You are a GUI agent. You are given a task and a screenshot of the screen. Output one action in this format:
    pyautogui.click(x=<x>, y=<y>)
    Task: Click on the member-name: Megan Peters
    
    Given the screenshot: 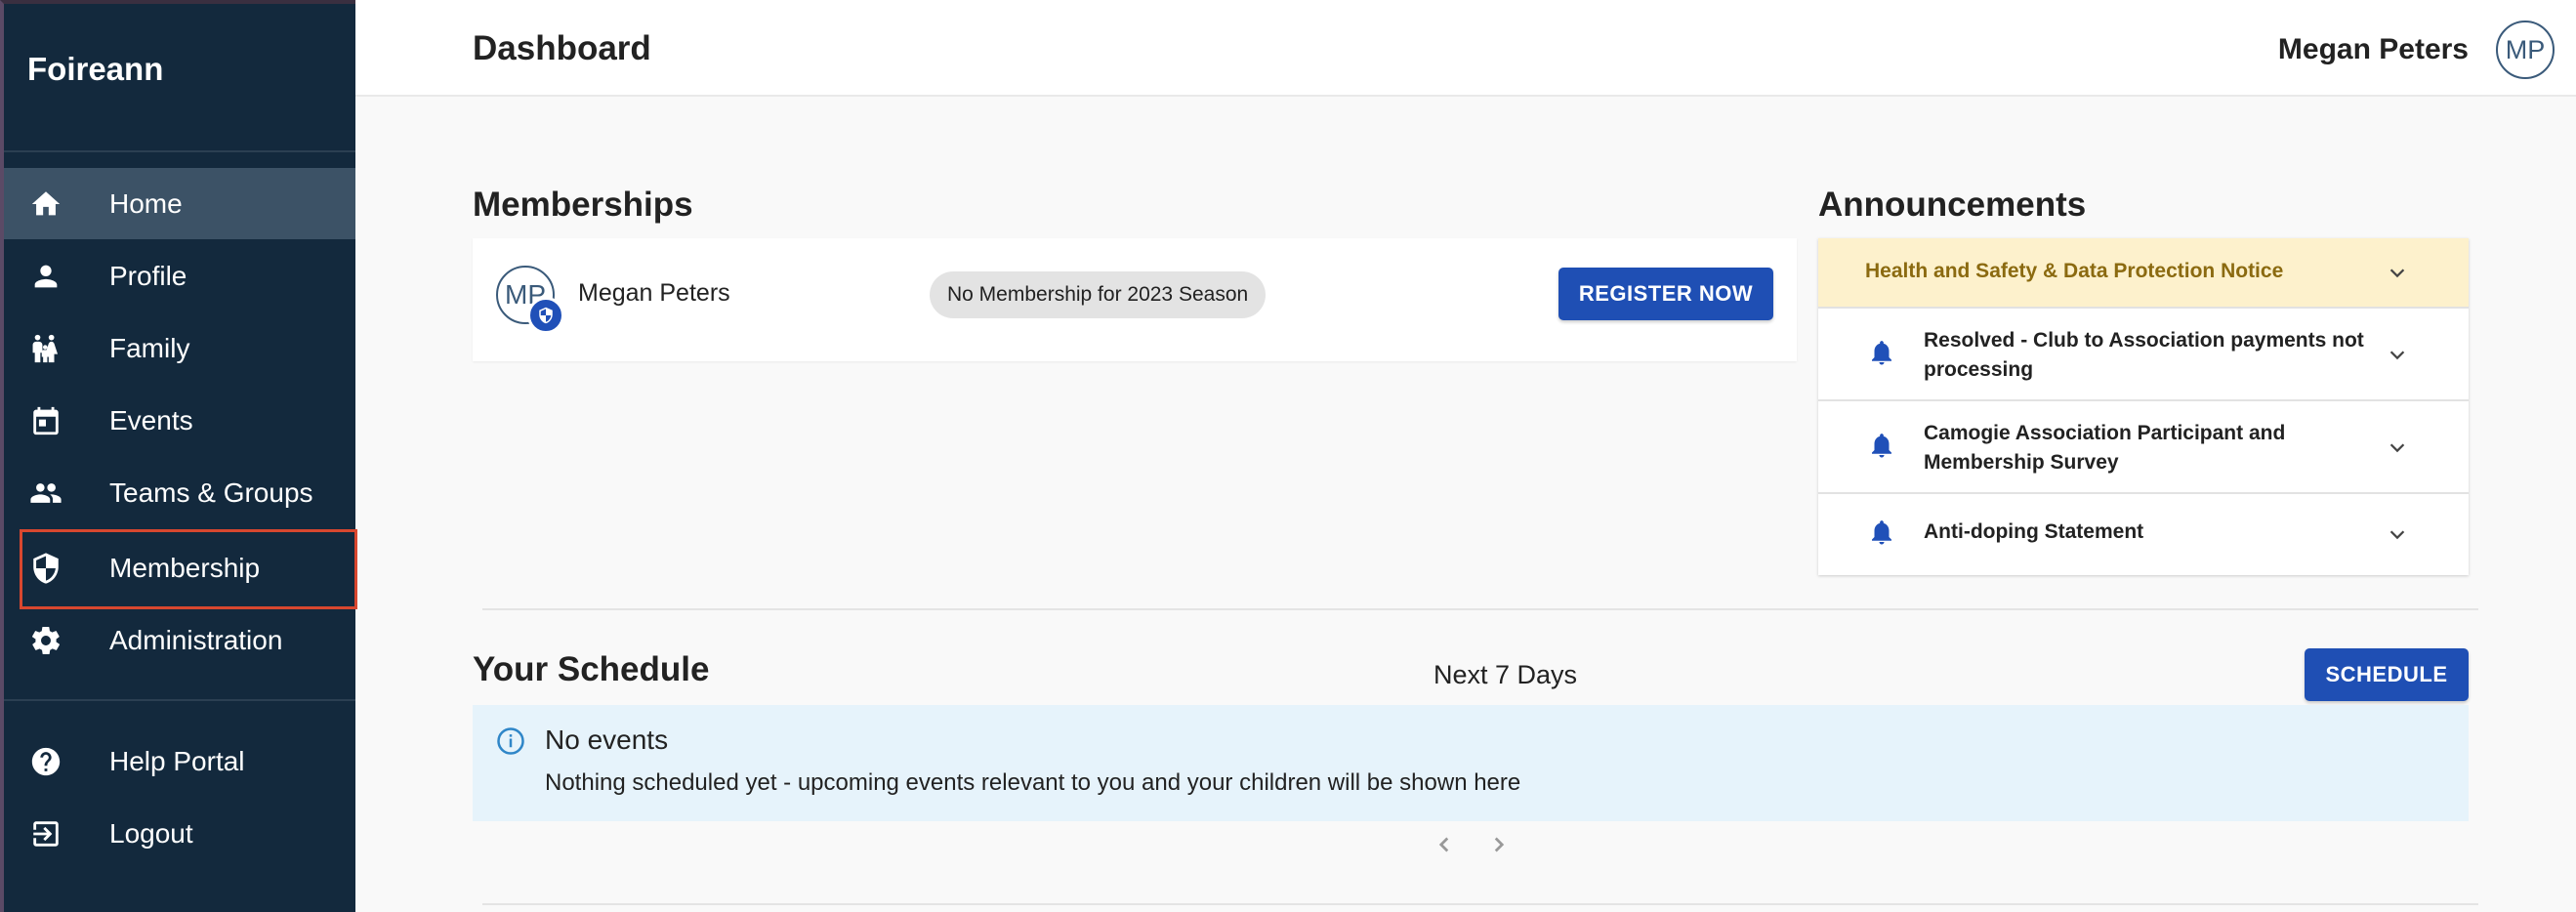 What is the action you would take?
    pyautogui.click(x=654, y=293)
    